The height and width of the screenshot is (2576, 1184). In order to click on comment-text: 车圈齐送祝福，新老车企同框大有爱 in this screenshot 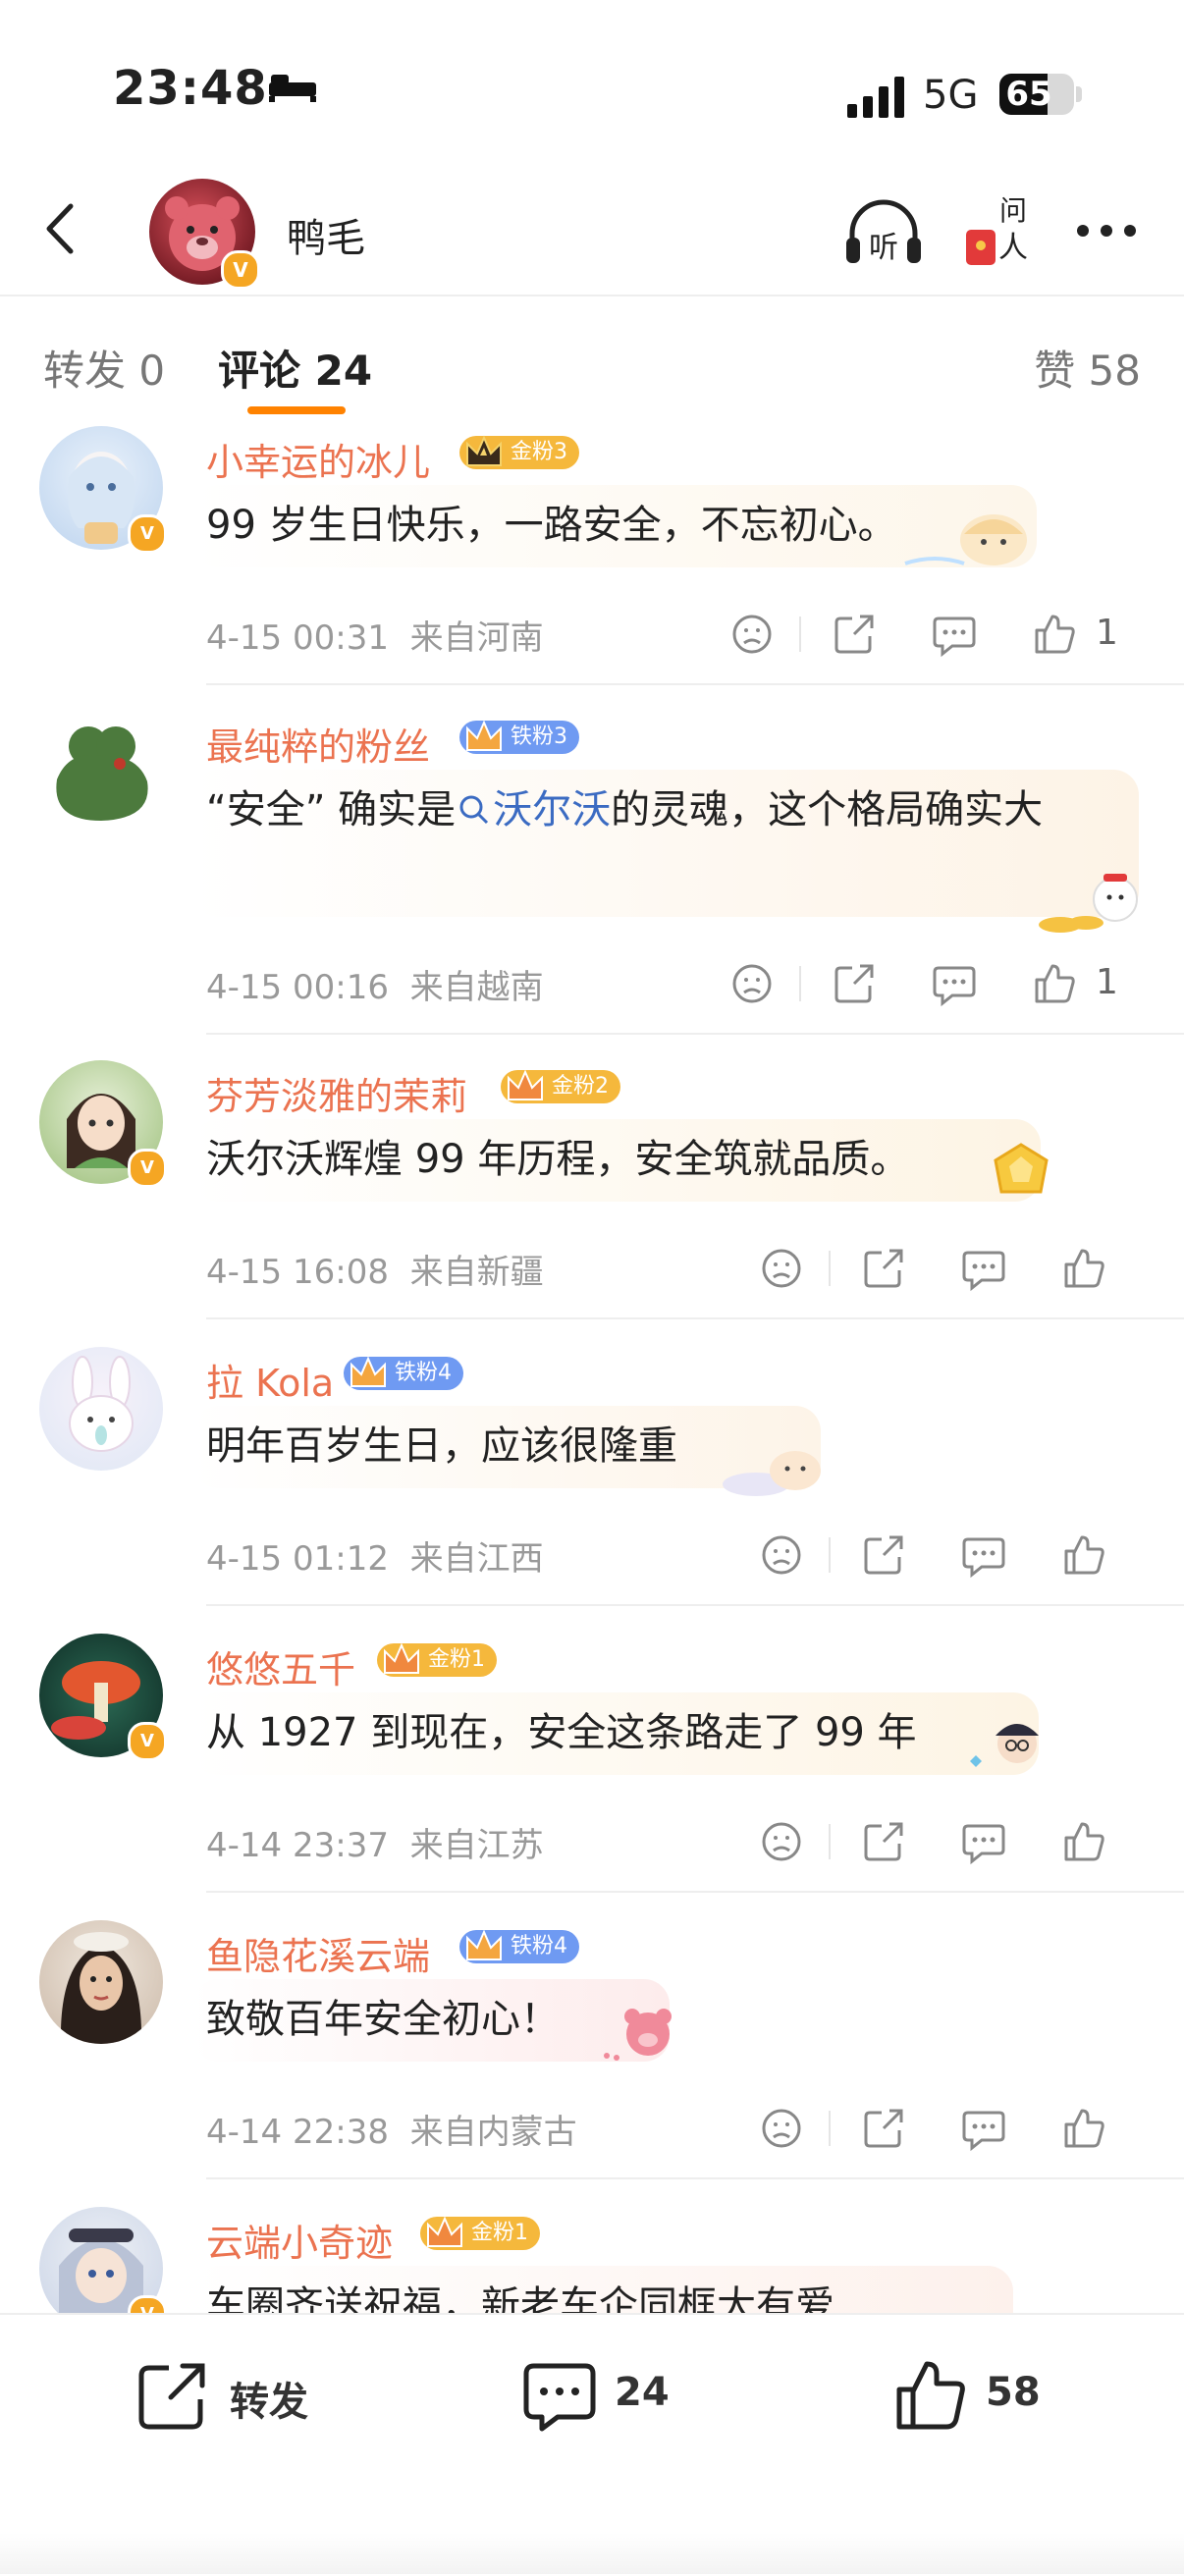, I will do `click(520, 2299)`.